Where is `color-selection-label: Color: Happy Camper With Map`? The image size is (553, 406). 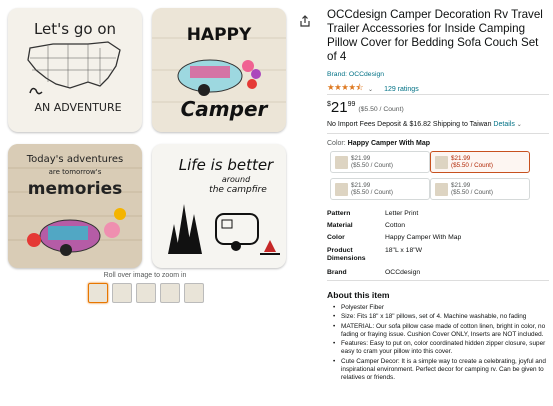 color-selection-label: Color: Happy Camper With Map is located at coordinates (378, 143).